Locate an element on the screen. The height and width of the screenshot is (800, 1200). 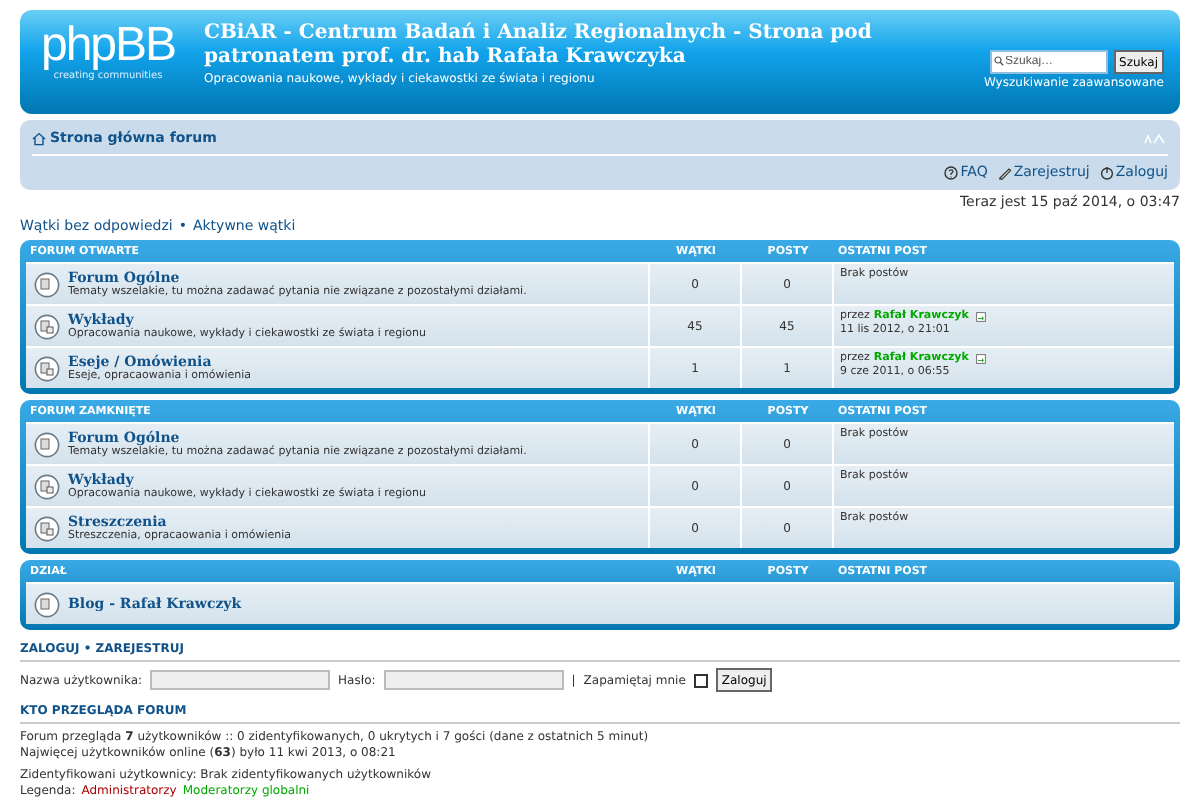
search-icon is located at coordinates (998, 61).